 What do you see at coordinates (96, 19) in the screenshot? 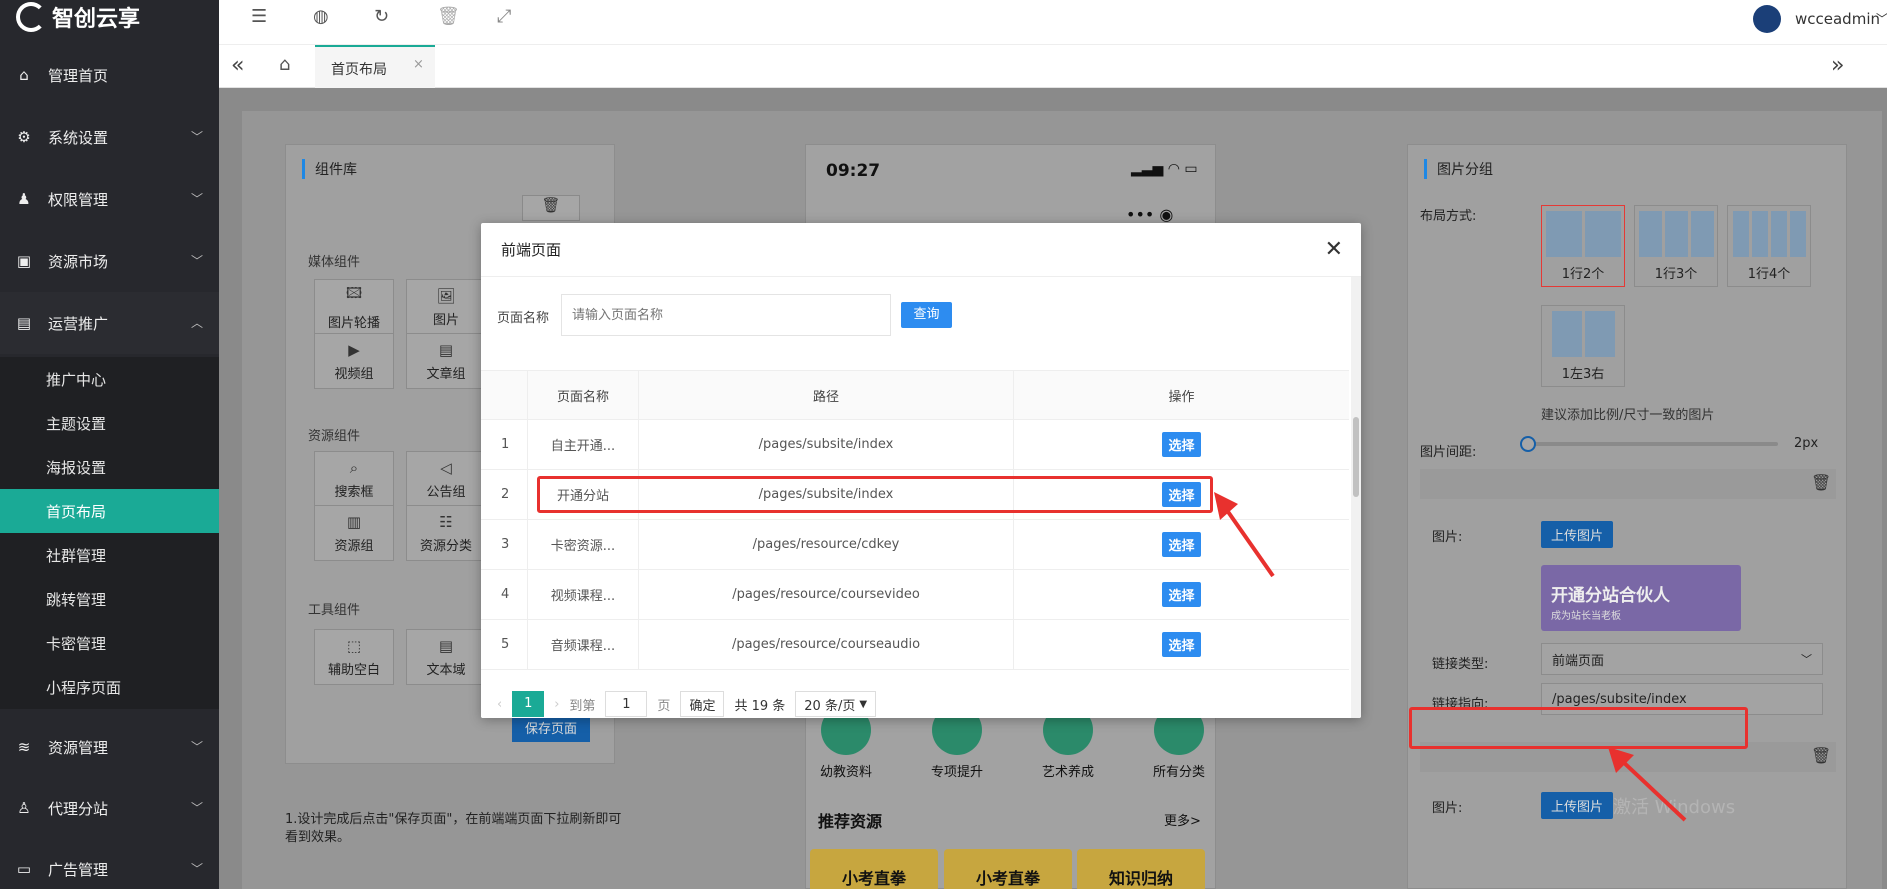
I see `brand-name: 智创云享` at bounding box center [96, 19].